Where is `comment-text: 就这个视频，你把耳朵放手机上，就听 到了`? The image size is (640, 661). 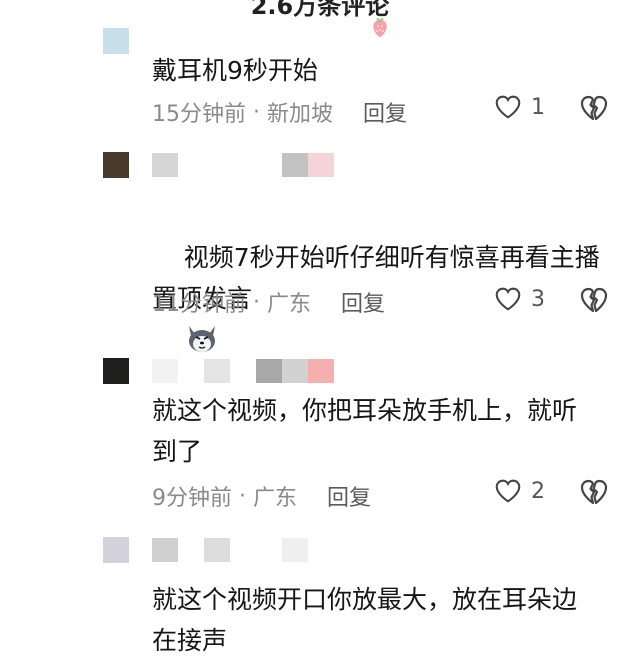
comment-text: 就这个视频，你把耳朵放手机上，就听 到了 is located at coordinates (365, 431).